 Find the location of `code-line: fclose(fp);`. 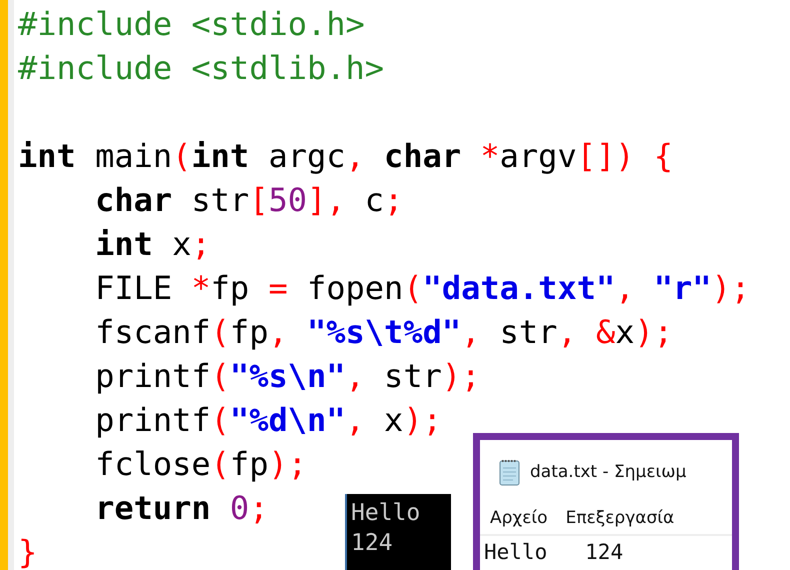

code-line: fclose(fp); is located at coordinates (200, 464).